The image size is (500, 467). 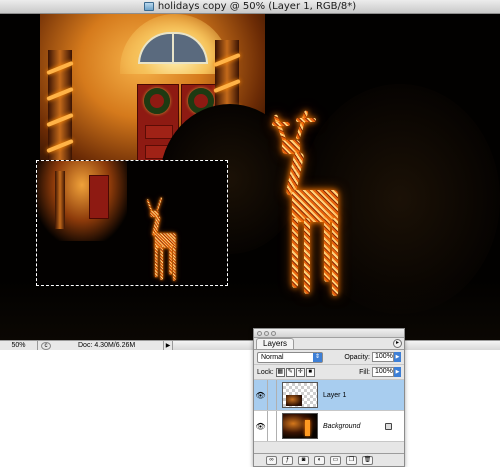 I want to click on opacity-label: Opacity:, so click(x=357, y=357).